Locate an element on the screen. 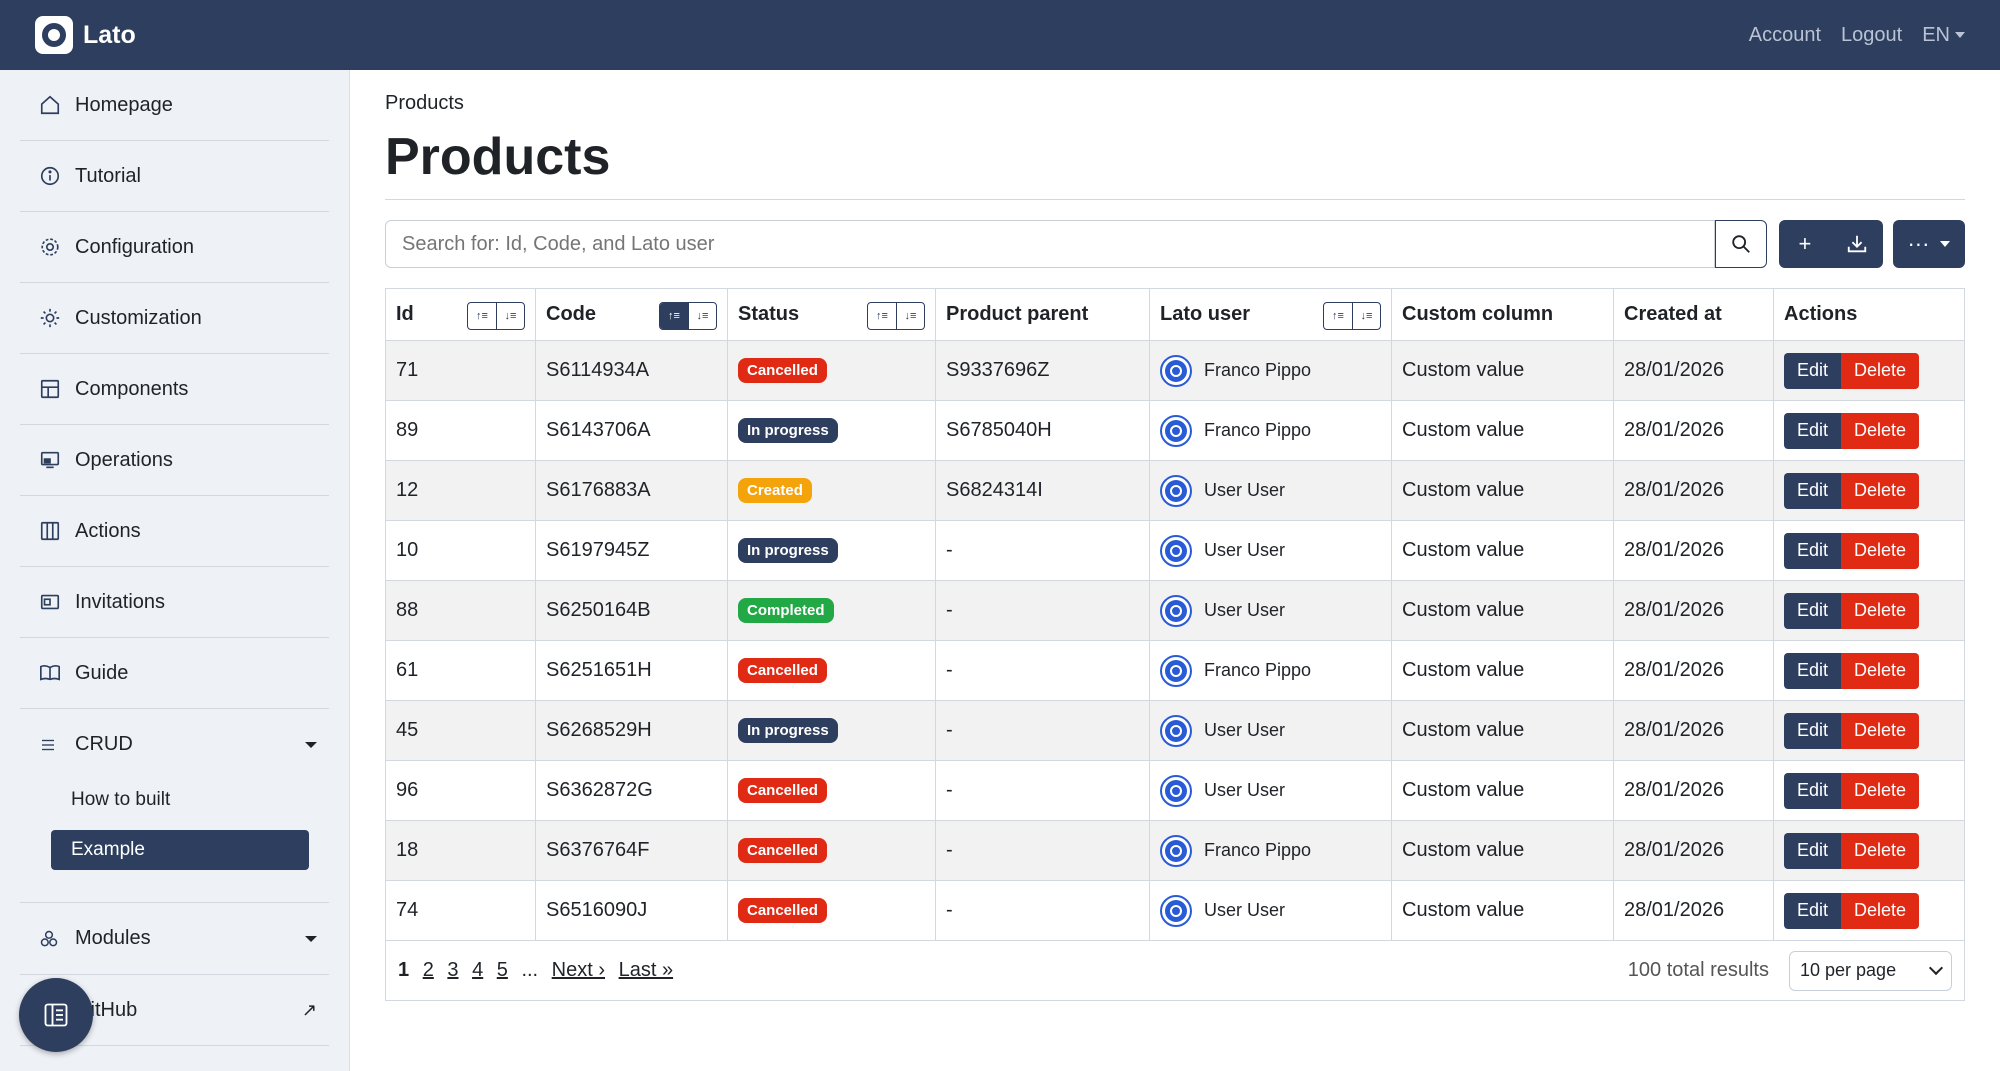 The image size is (2000, 1071). cell-product-parent: - is located at coordinates (1042, 730).